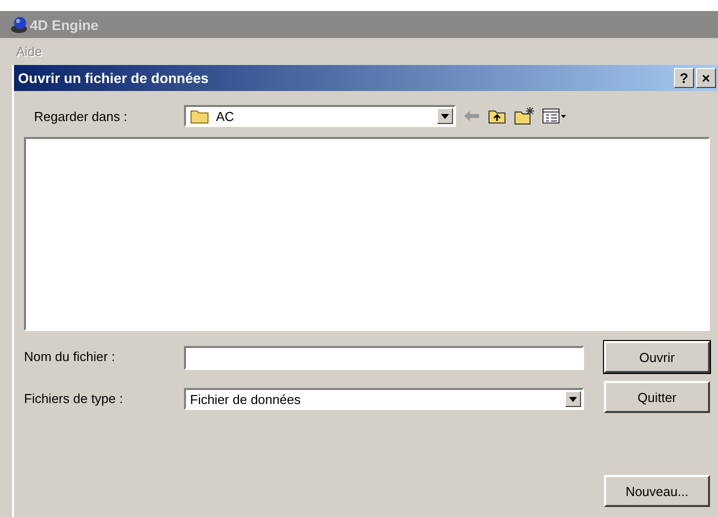  Describe the element at coordinates (114, 78) in the screenshot. I see `dialog-title: Ouvrir un fichier de données` at that location.